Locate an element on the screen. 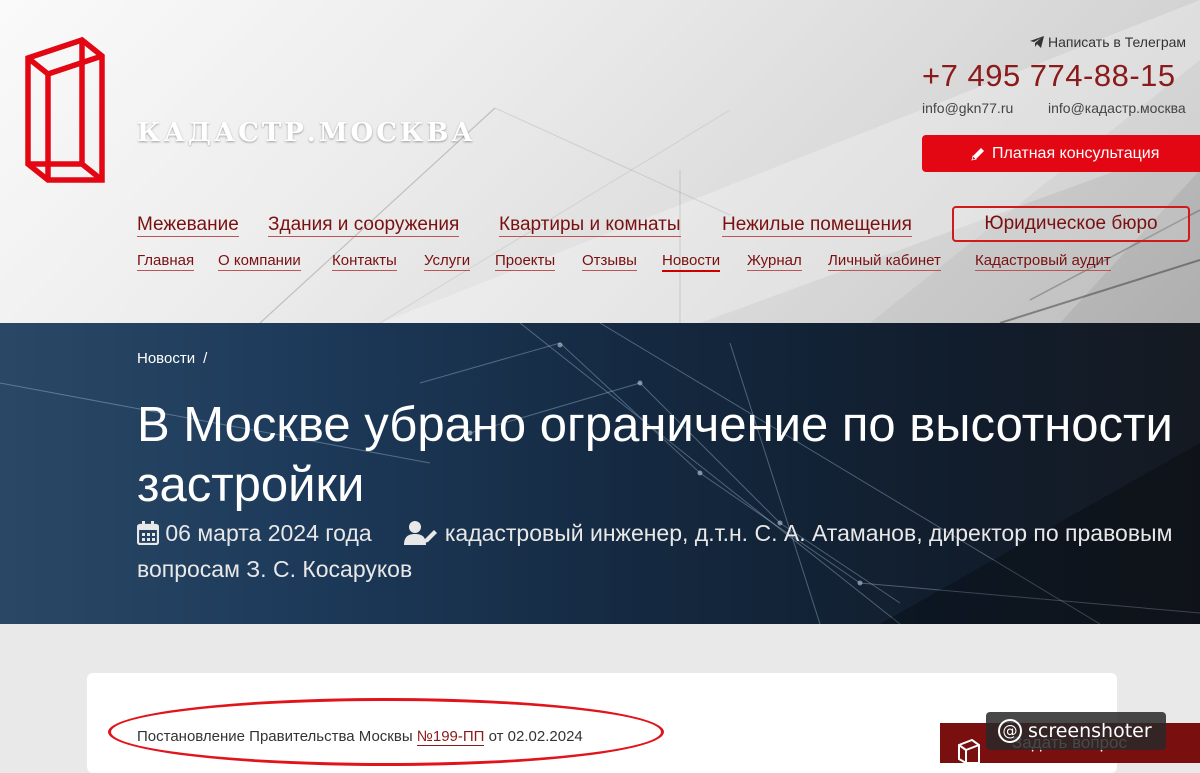  consult-button: Платная консультация is located at coordinates (1061, 153).